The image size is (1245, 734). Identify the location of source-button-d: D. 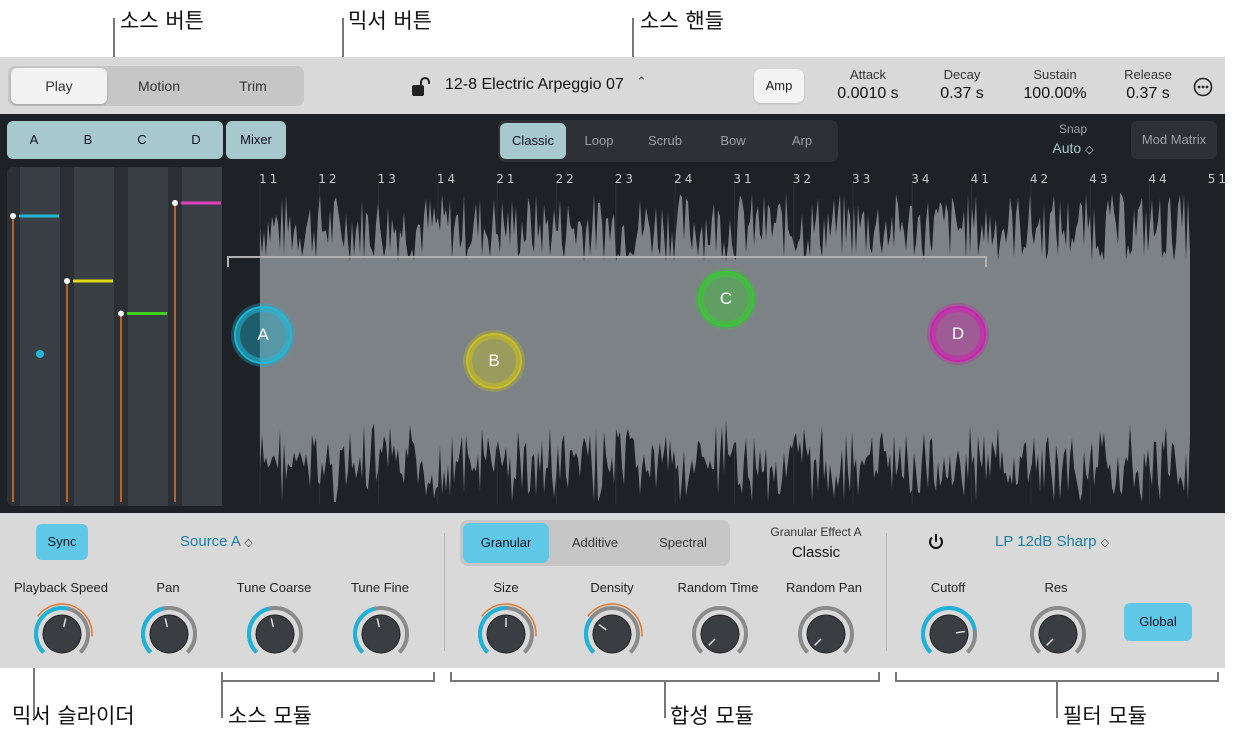
(196, 140).